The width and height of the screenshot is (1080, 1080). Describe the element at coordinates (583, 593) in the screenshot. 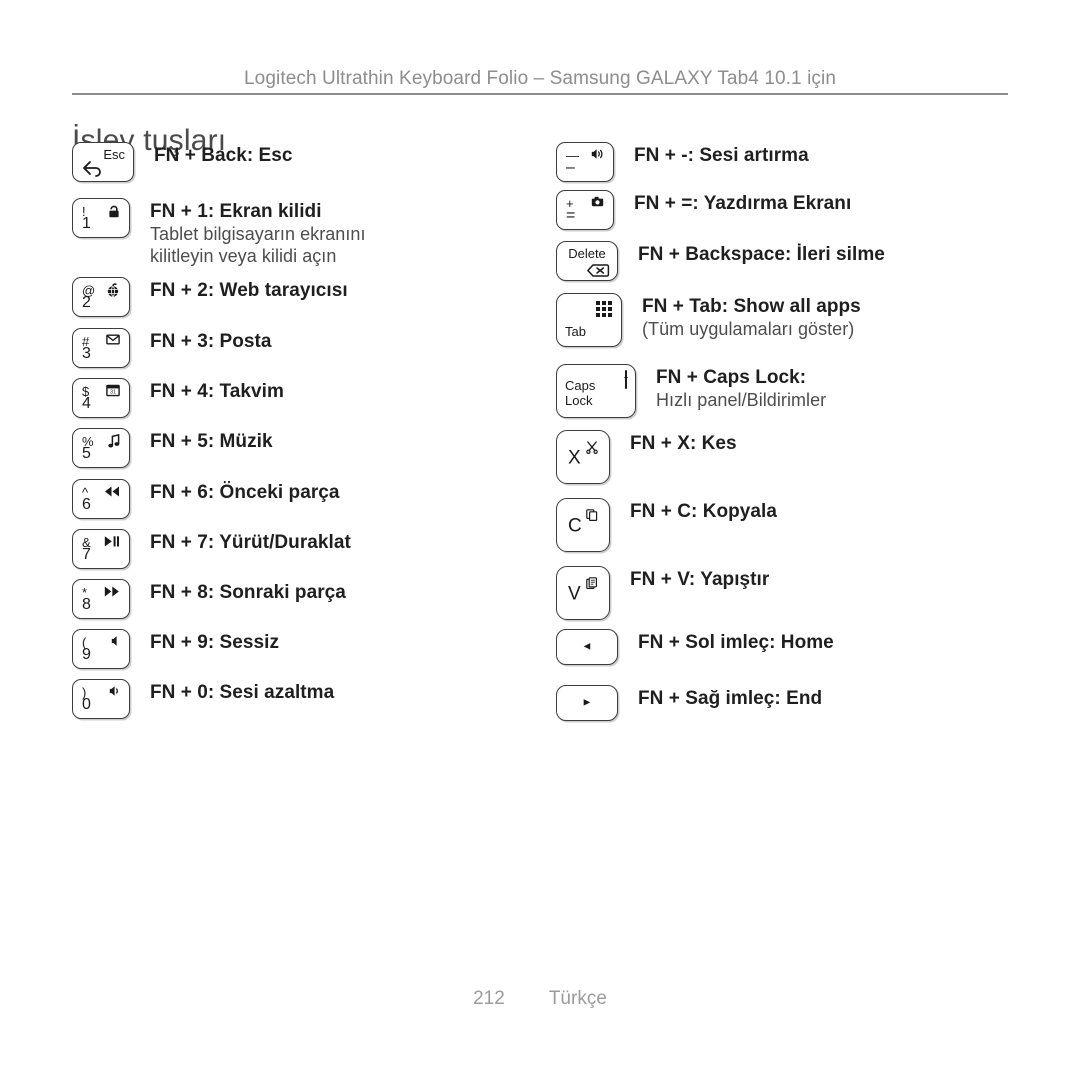

I see `keycap-v: V` at that location.